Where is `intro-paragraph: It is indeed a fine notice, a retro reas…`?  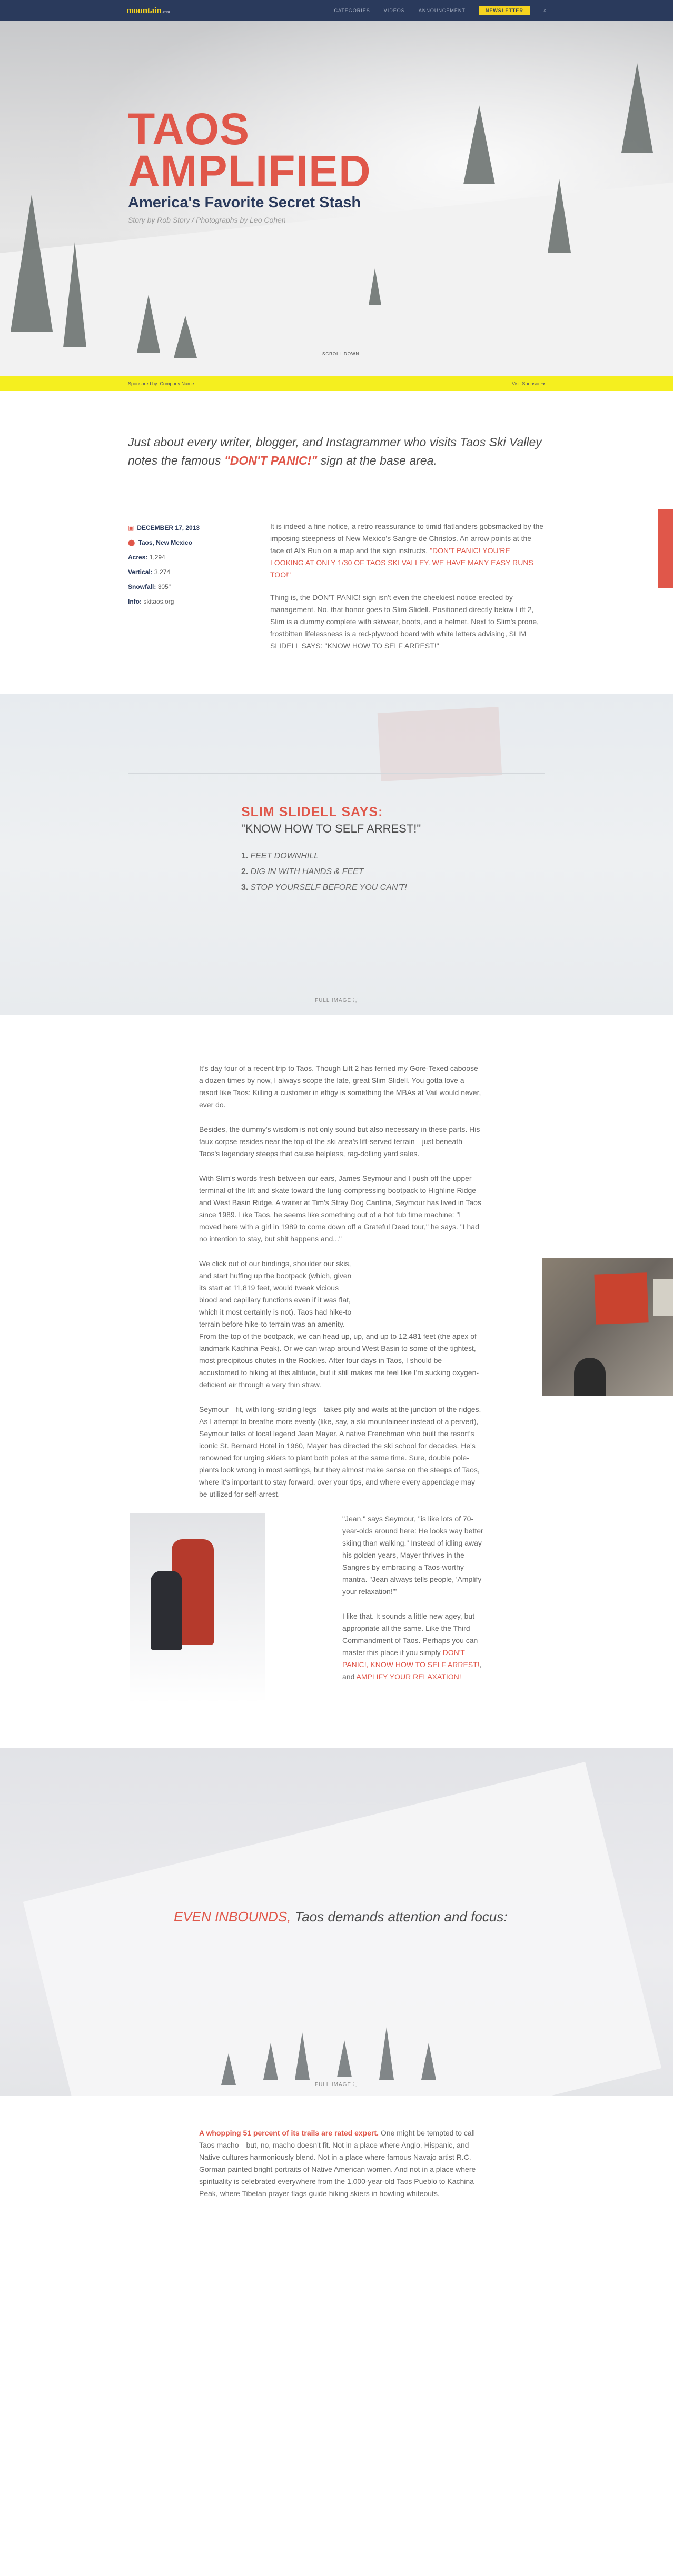
intro-paragraph: It is indeed a fine notice, a retro reas… is located at coordinates (407, 550).